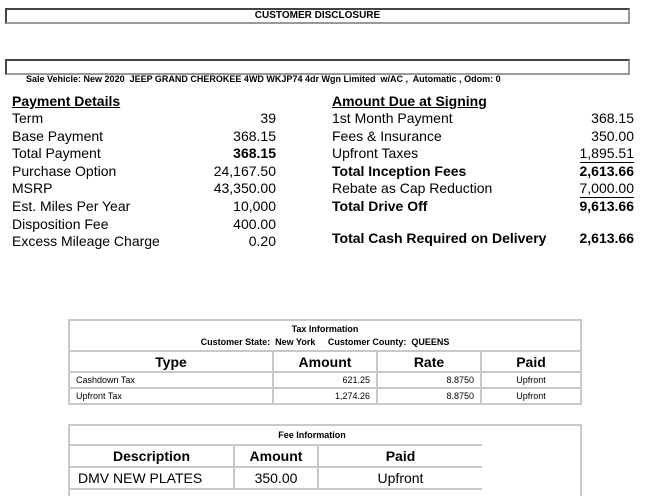 The height and width of the screenshot is (500, 653). Describe the element at coordinates (483, 207) in the screenshot. I see `due-row-total-drive-off: Total Drive Off 9,613.66` at that location.